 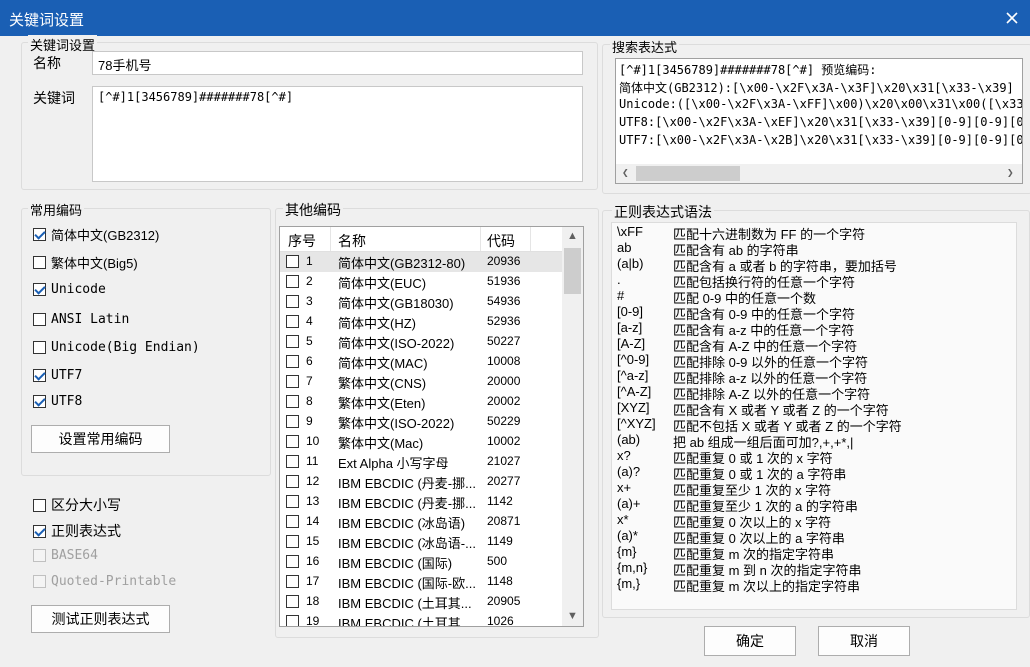 What do you see at coordinates (625, 172) in the screenshot?
I see `scroll-left-icon: ❮` at bounding box center [625, 172].